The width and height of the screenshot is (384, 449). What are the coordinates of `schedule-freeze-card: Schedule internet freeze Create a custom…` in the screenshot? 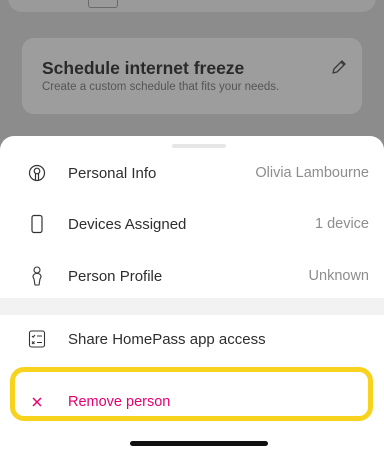 It's located at (192, 76).